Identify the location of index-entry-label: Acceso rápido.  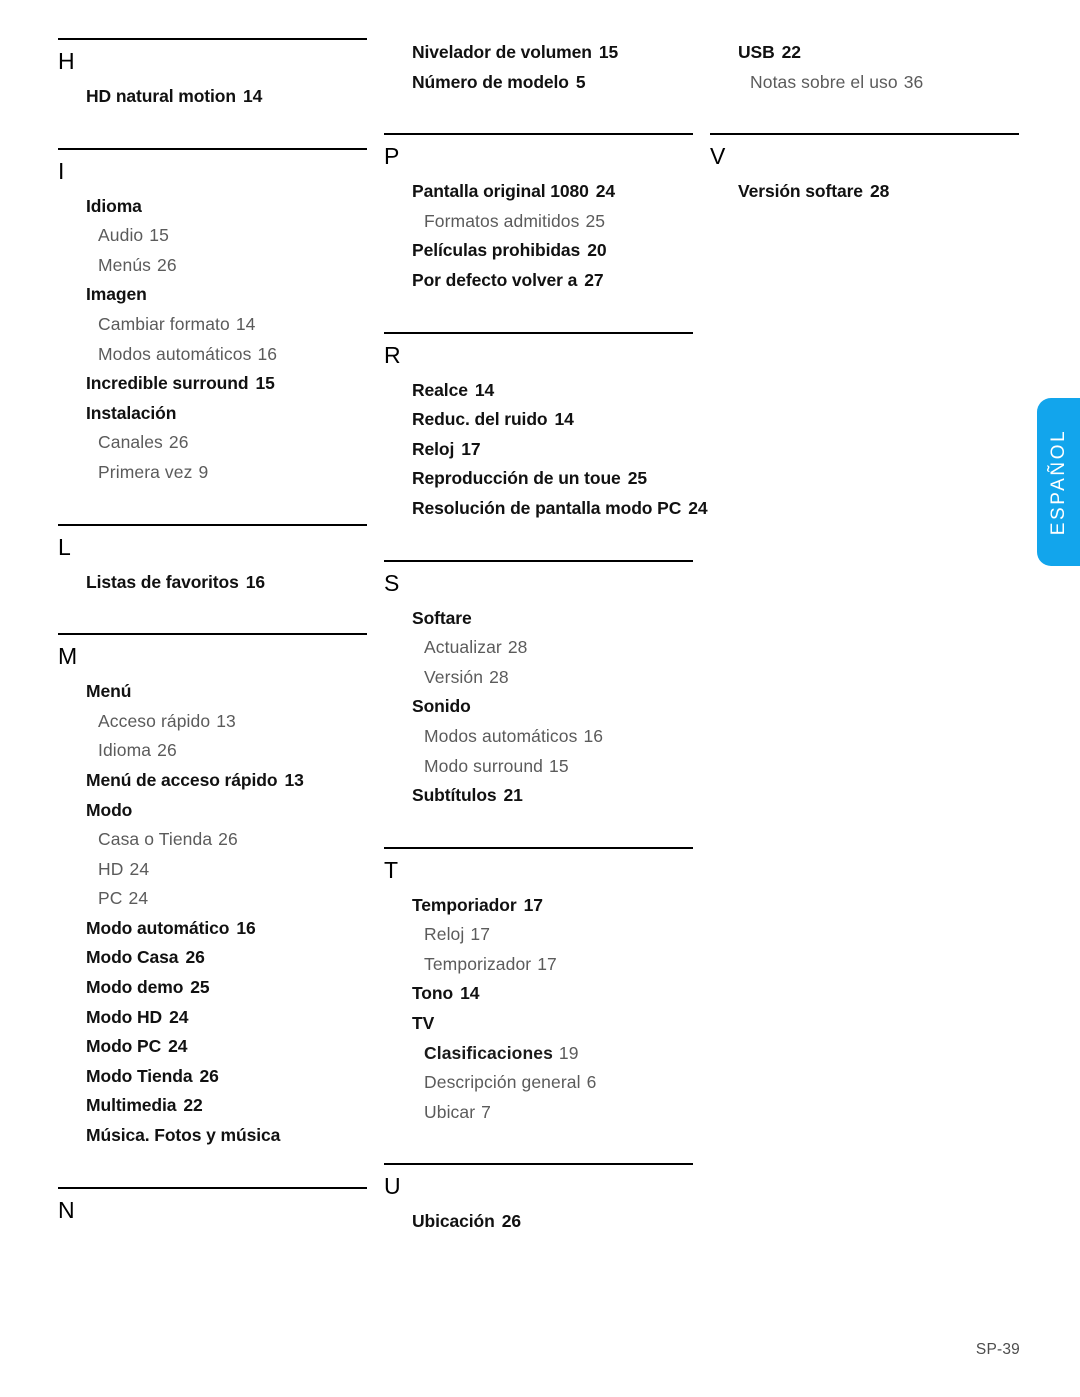
(154, 720).